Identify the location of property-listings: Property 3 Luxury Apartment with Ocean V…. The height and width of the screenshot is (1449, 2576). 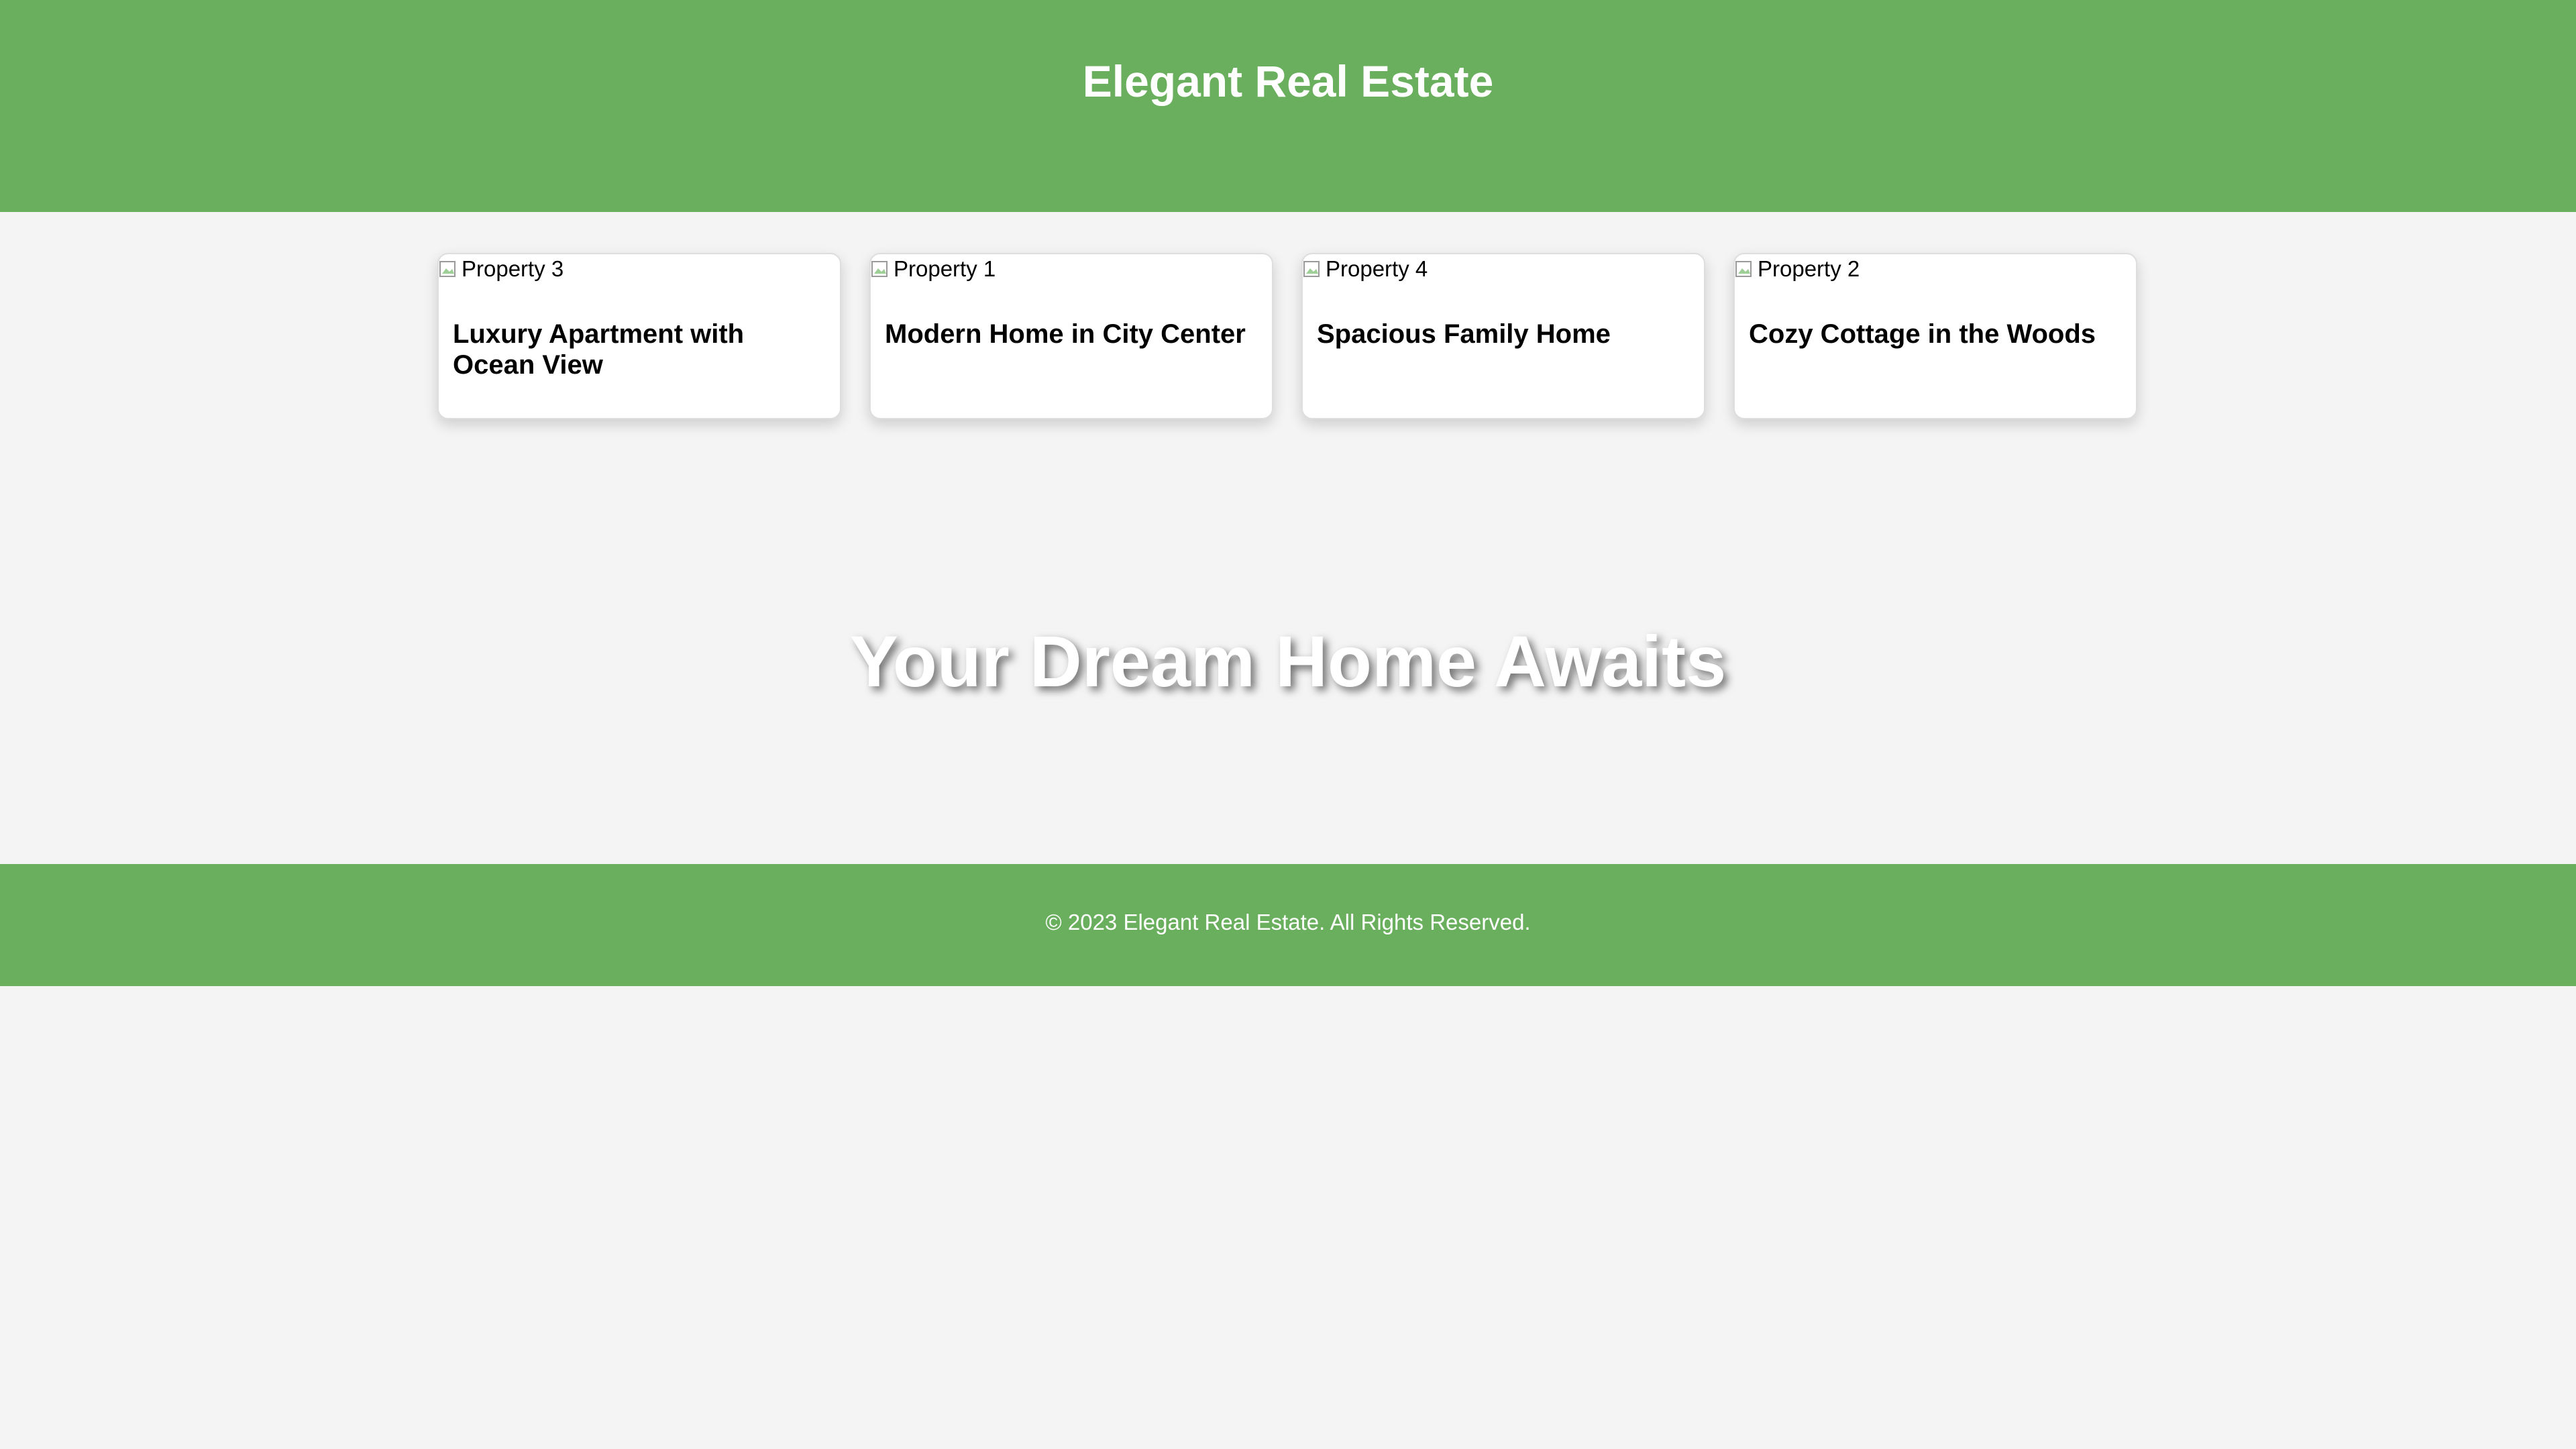
(1288, 337).